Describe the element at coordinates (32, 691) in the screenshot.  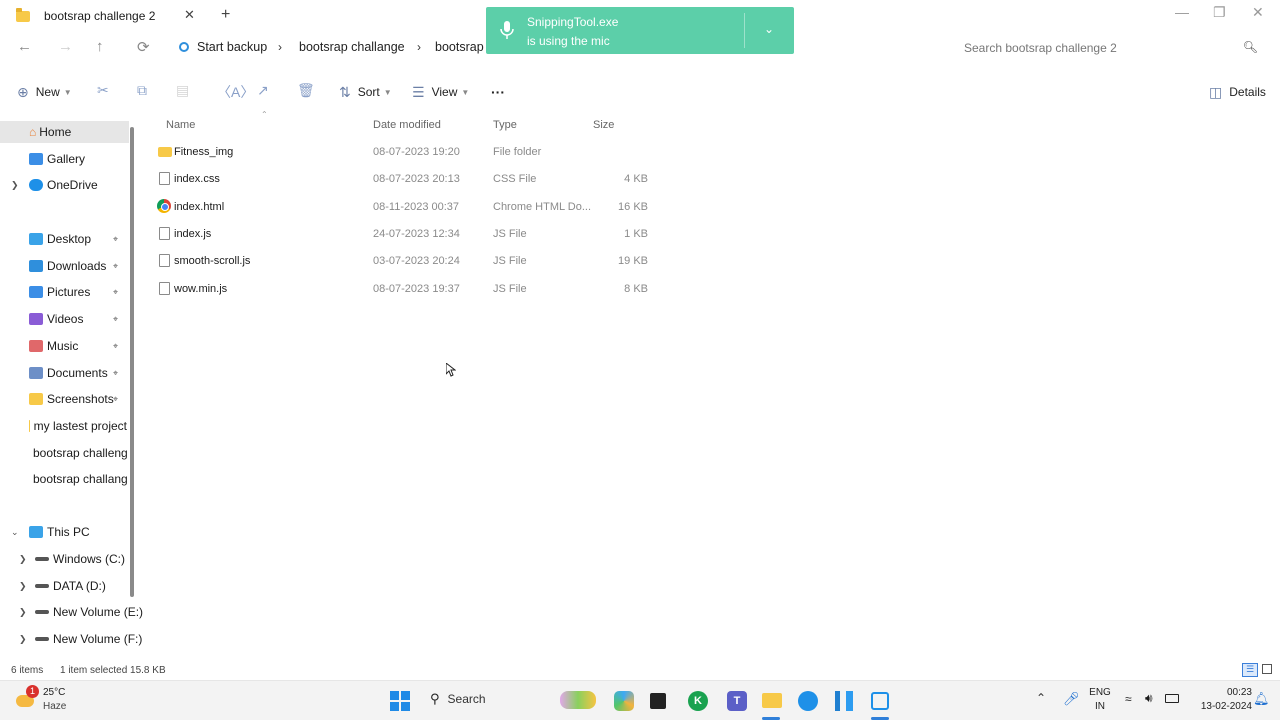
I see `weather-badge: 1` at that location.